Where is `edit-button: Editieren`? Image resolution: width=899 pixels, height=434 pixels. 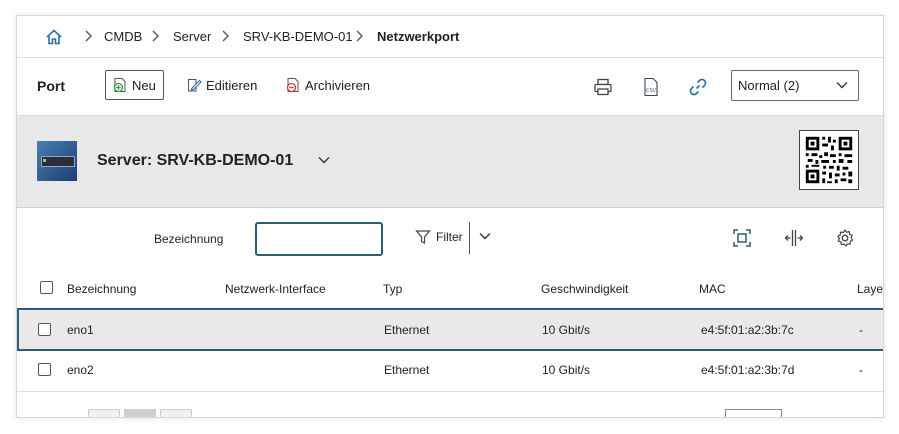
edit-button: Editieren is located at coordinates (221, 85).